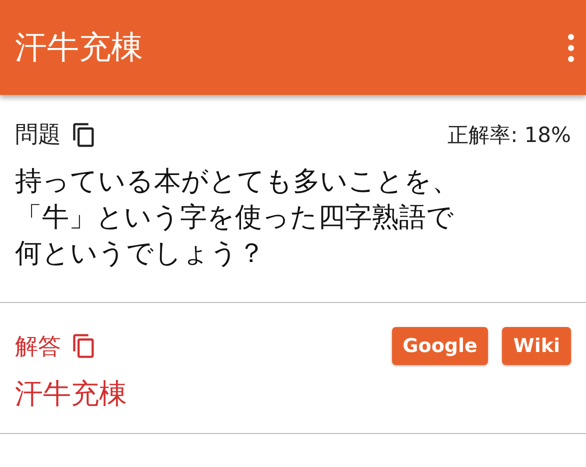 This screenshot has width=586, height=467. I want to click on app-title: 汗牛充棟, so click(79, 47).